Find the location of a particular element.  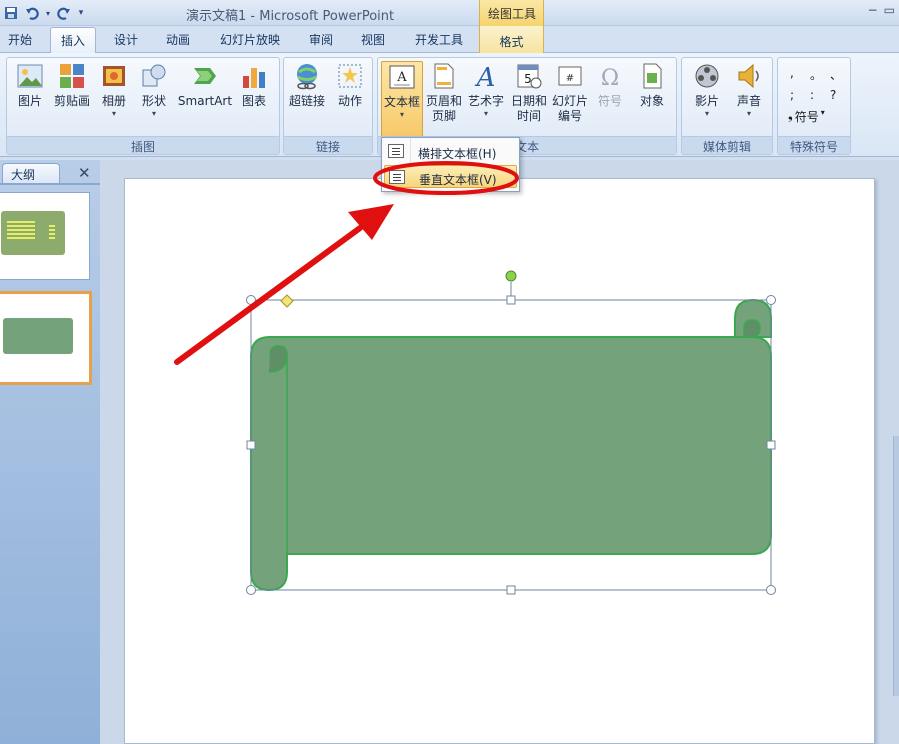

adjustment-handle is located at coordinates (287, 301).